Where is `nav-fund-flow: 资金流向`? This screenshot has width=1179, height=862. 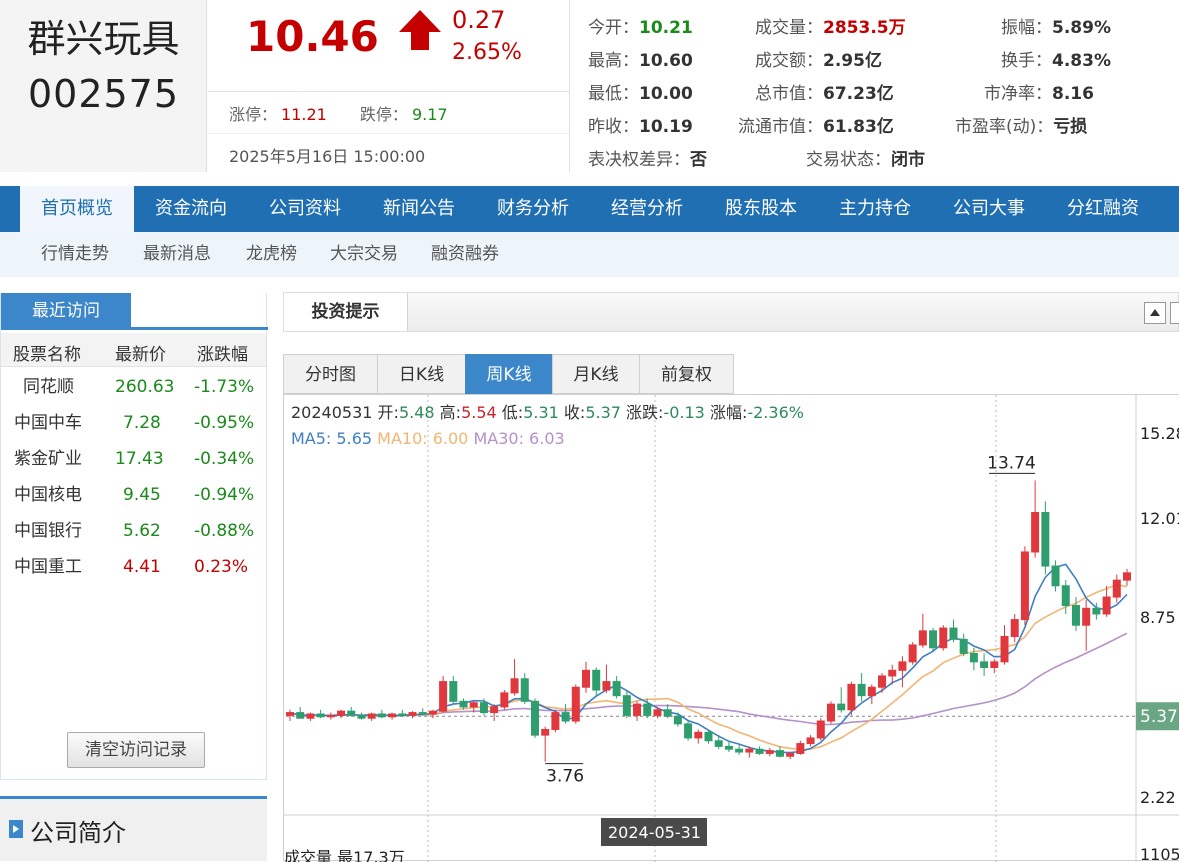 nav-fund-flow: 资金流向 is located at coordinates (191, 209).